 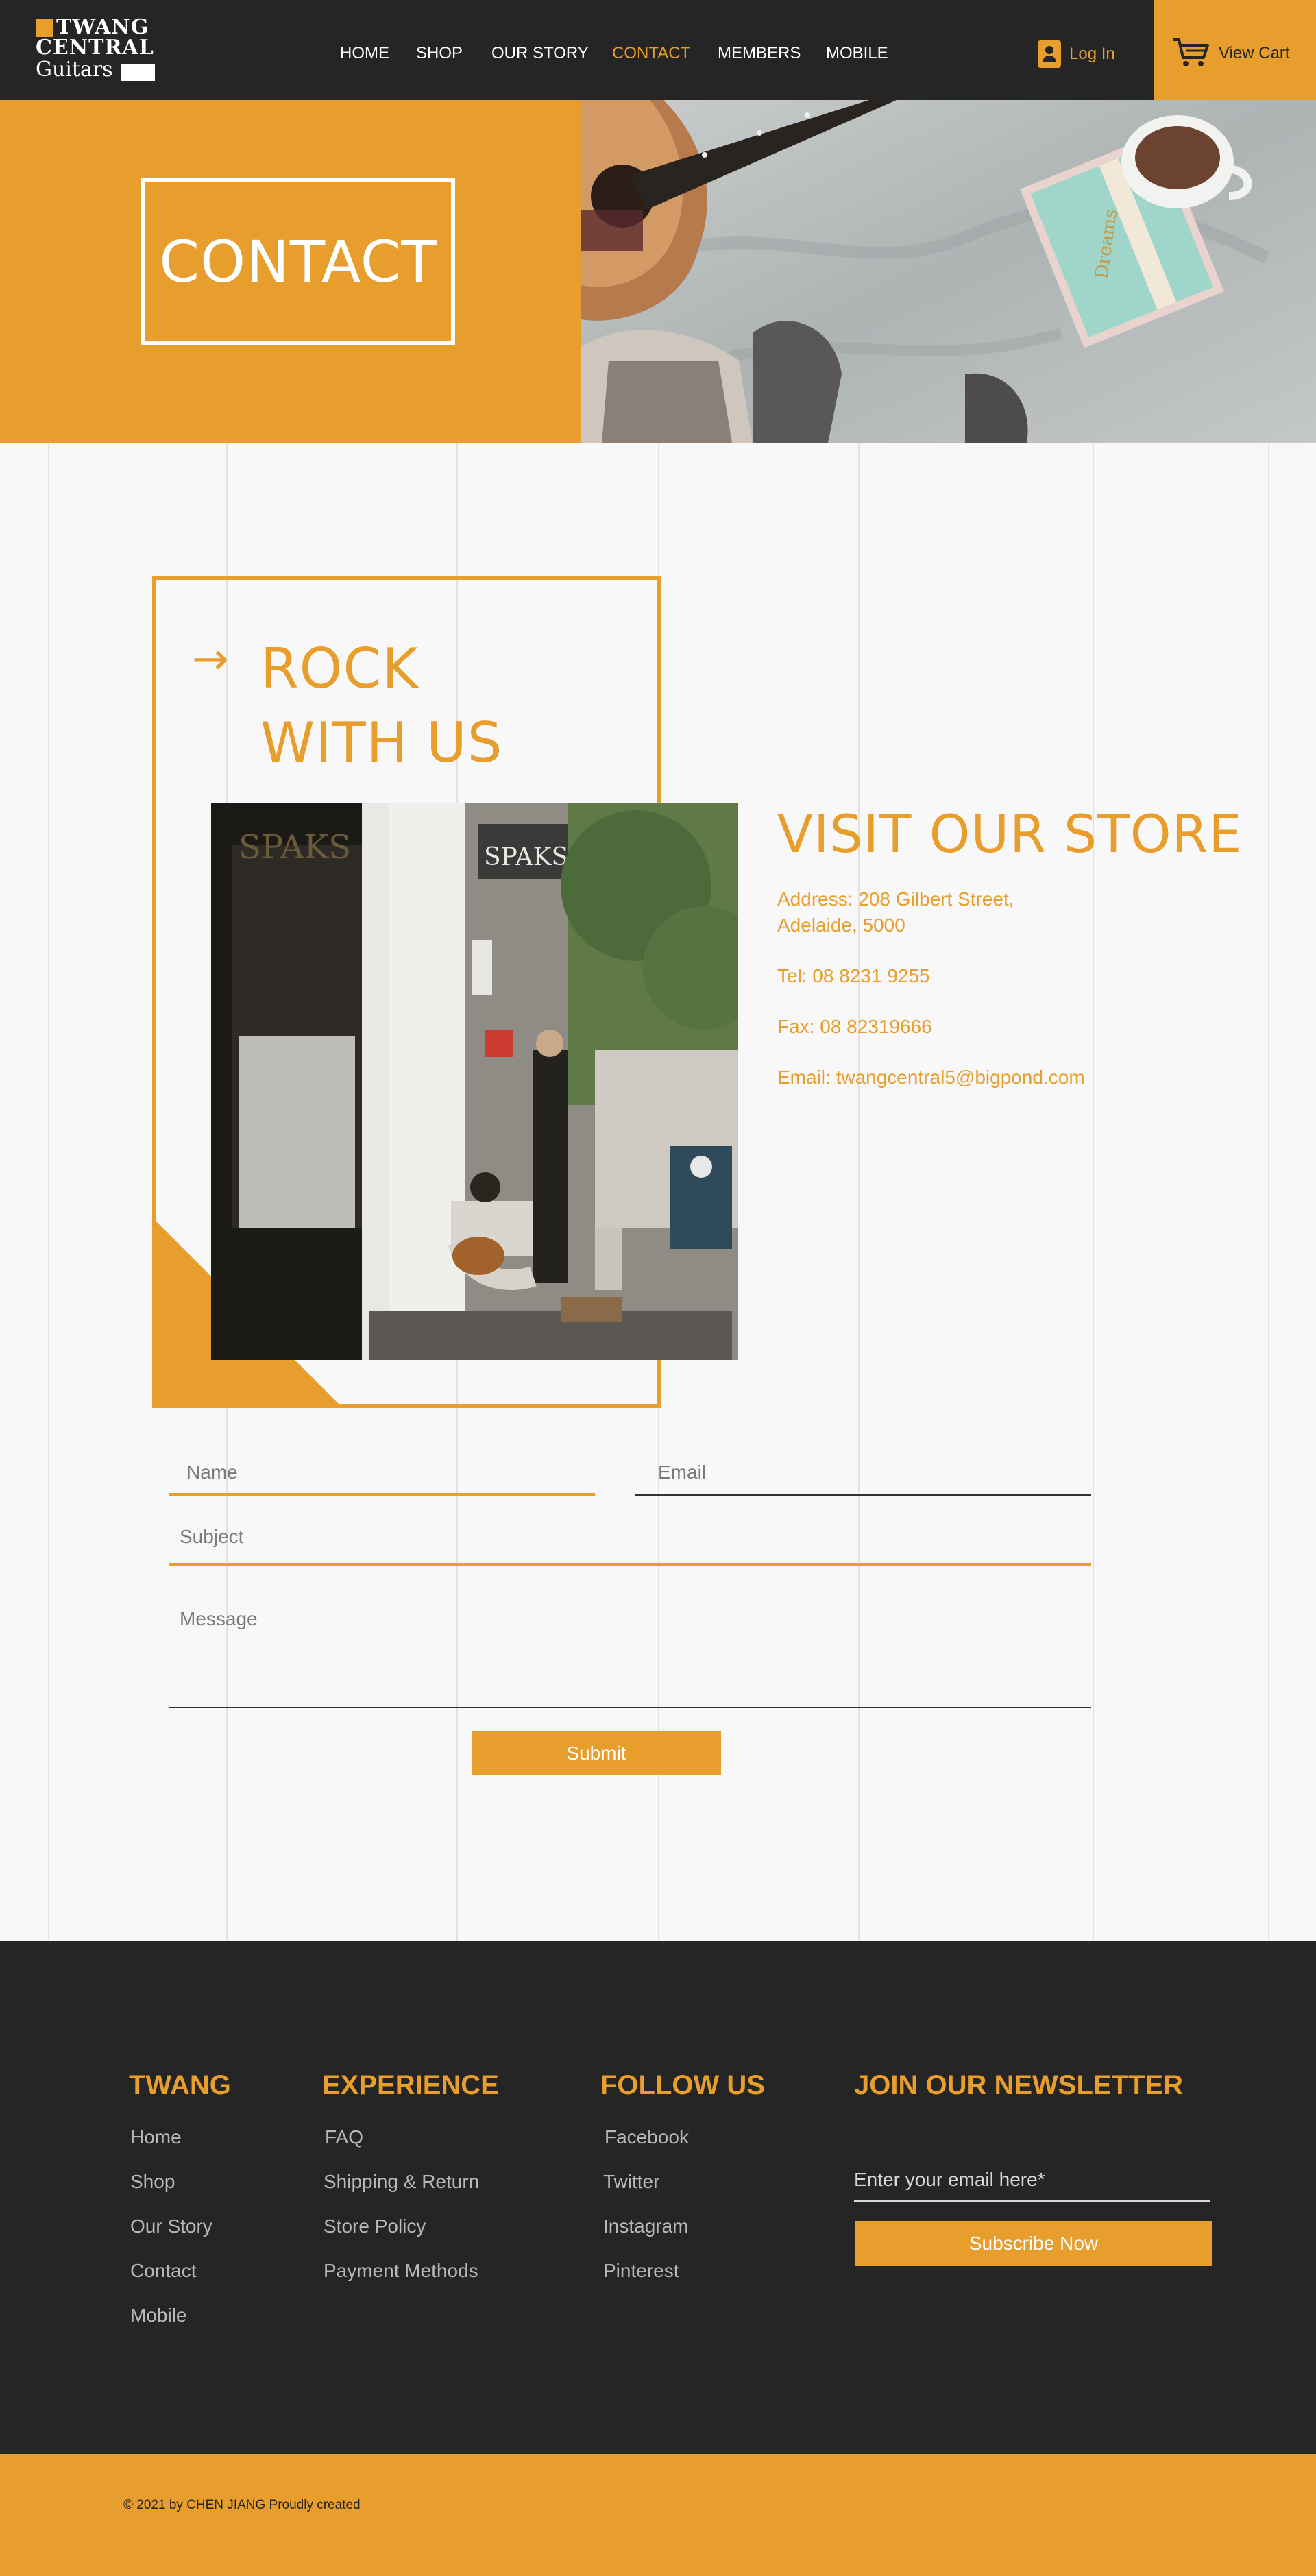 What do you see at coordinates (895, 899) in the screenshot?
I see `store-address-line-1: Address: 208 Gilbert Street,` at bounding box center [895, 899].